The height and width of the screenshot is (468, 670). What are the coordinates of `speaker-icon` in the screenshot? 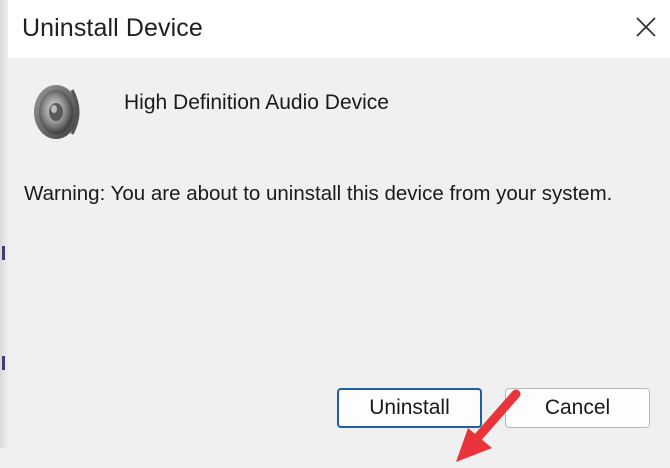 It's located at (57, 112).